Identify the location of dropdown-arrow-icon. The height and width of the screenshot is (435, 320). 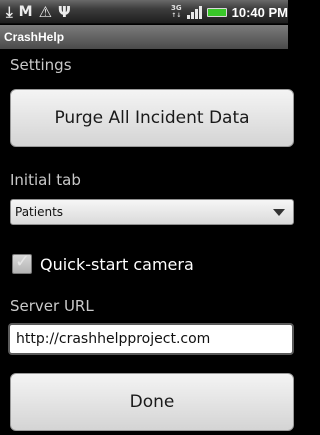
(279, 212).